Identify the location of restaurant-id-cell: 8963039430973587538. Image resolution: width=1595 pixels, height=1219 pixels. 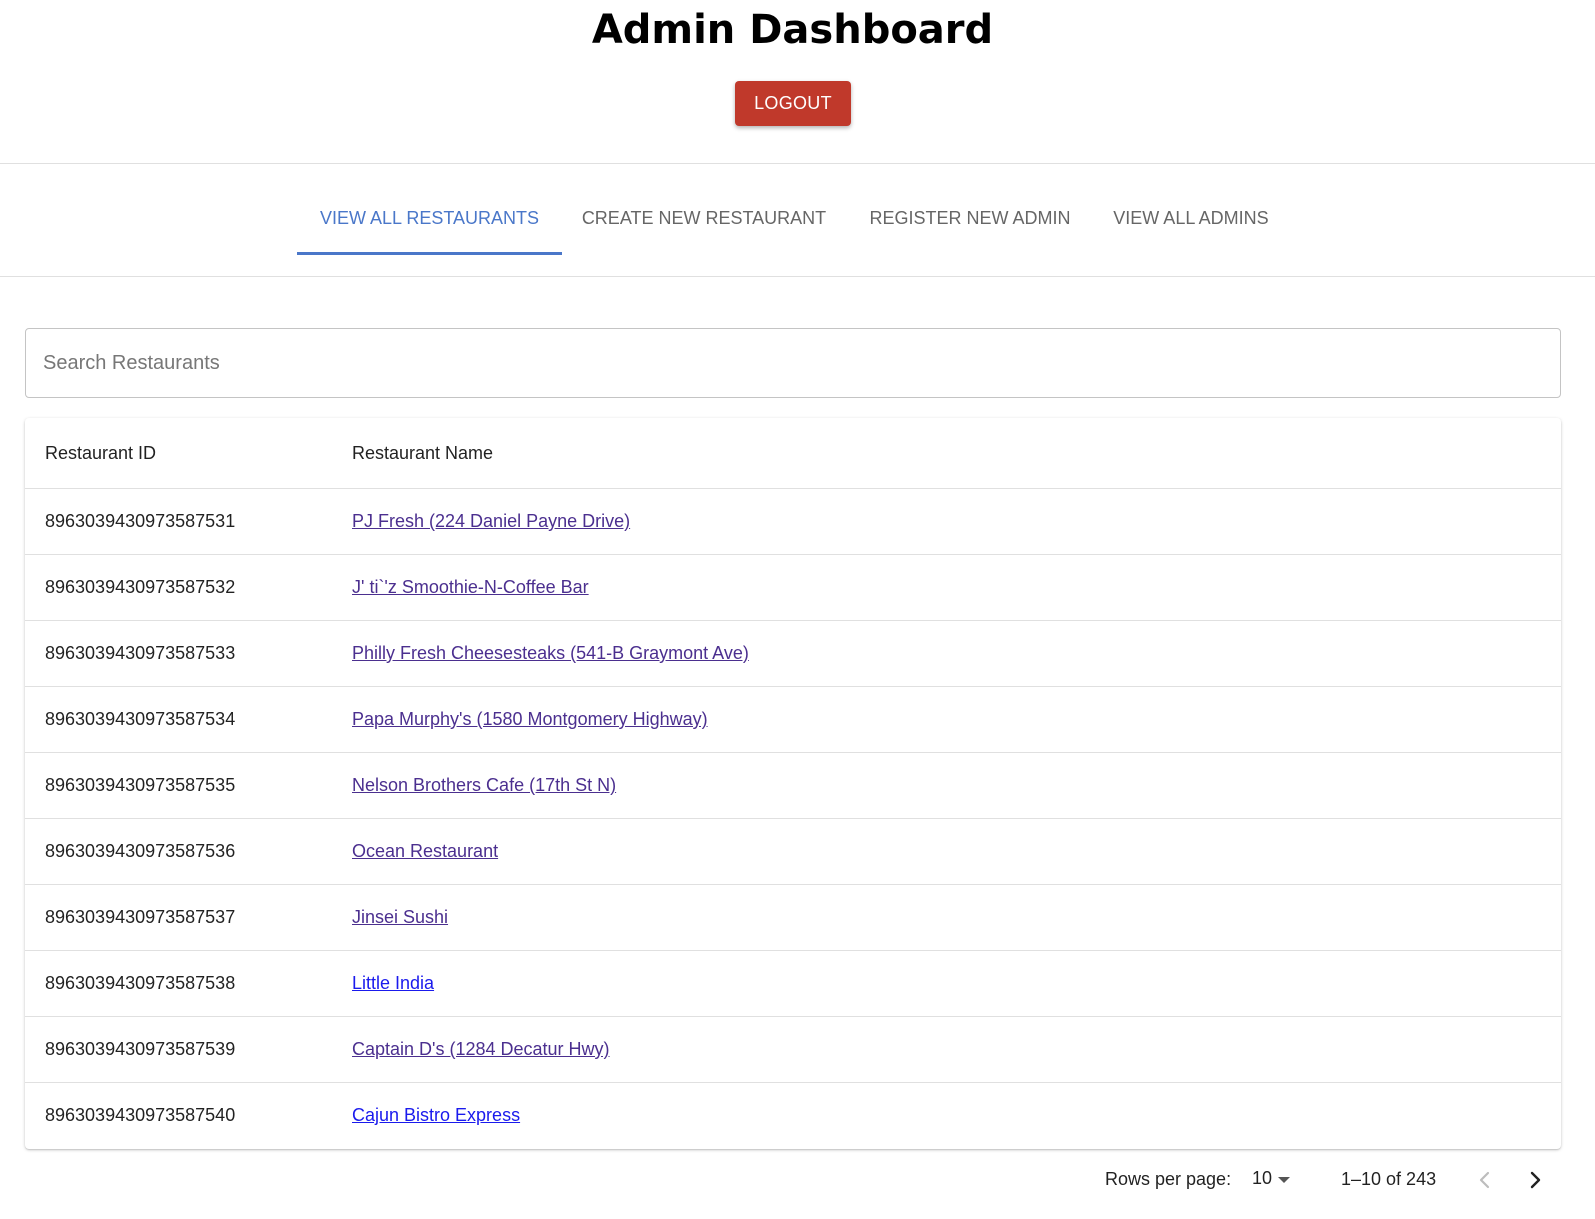
(178, 983).